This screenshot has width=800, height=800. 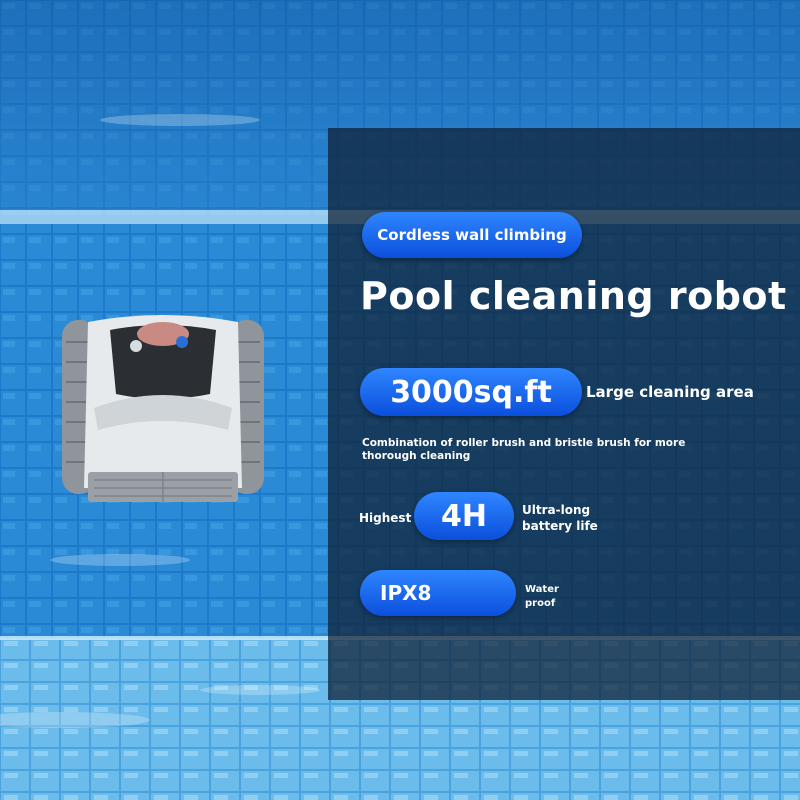 I want to click on battery-pill: 4H, so click(x=464, y=516).